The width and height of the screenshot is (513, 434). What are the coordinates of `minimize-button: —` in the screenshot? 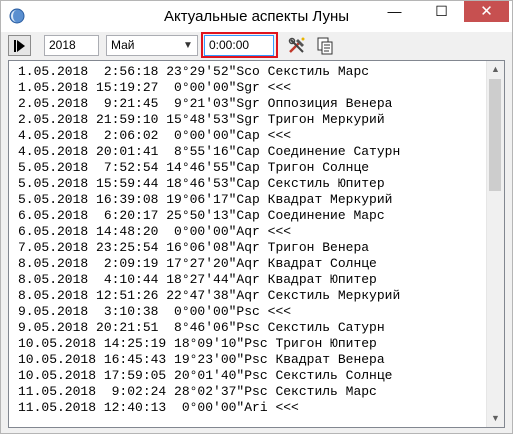 It's located at (394, 11).